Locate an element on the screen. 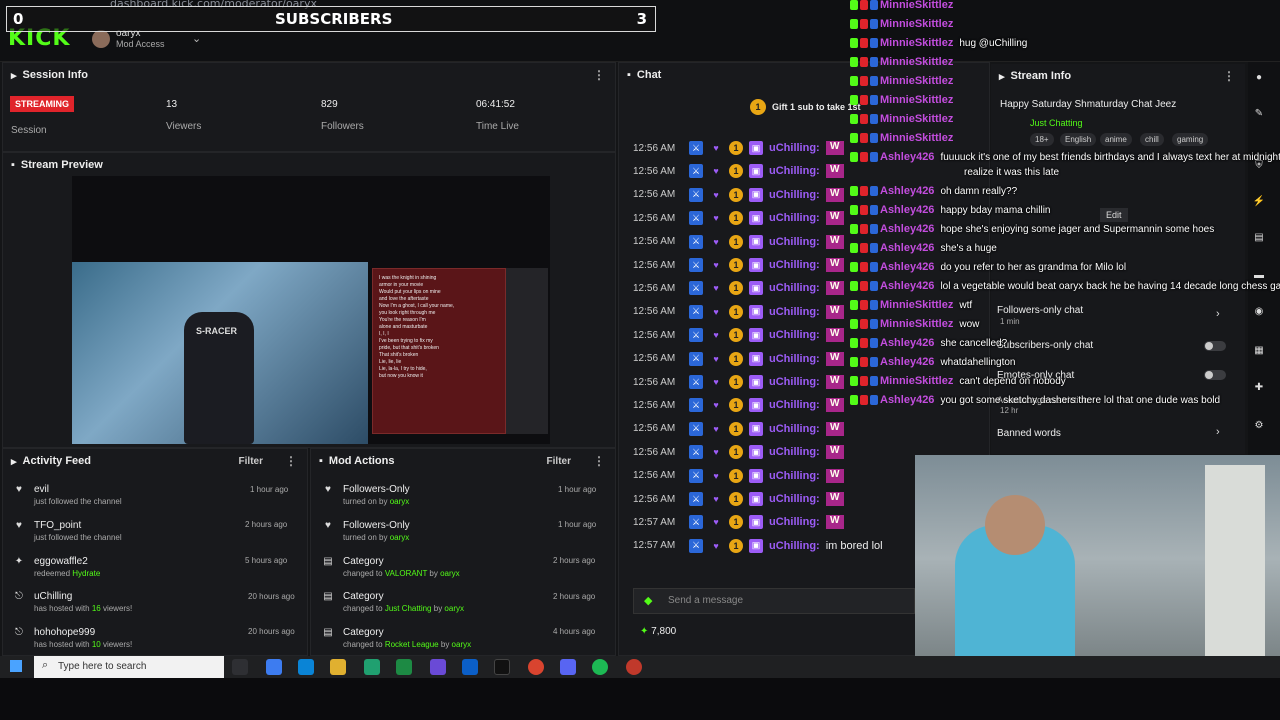 This screenshot has height=720, width=1280. search-icon: ⌕ is located at coordinates (45, 665).